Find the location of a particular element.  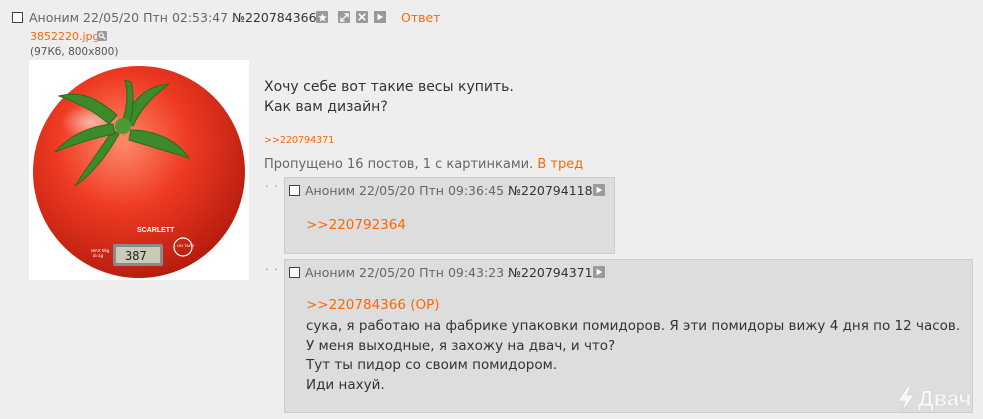

reply-post-number: №220794118 is located at coordinates (550, 190).